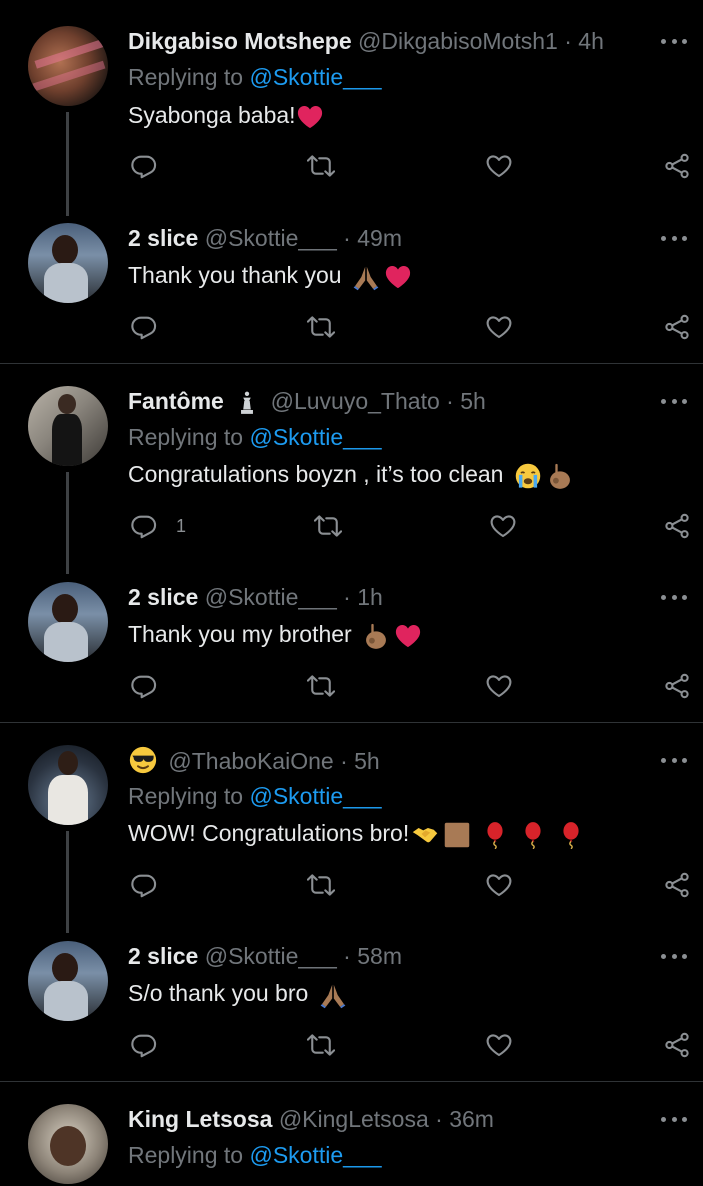  I want to click on user-handle: @Luvuyo_Thato, so click(355, 401).